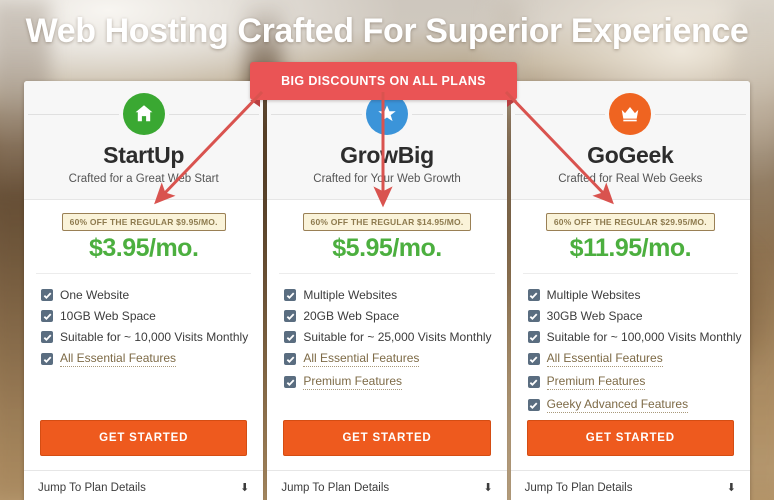 This screenshot has height=500, width=774. I want to click on feature-label: Suitable for ~ 25,000 Visits Monthly, so click(397, 337).